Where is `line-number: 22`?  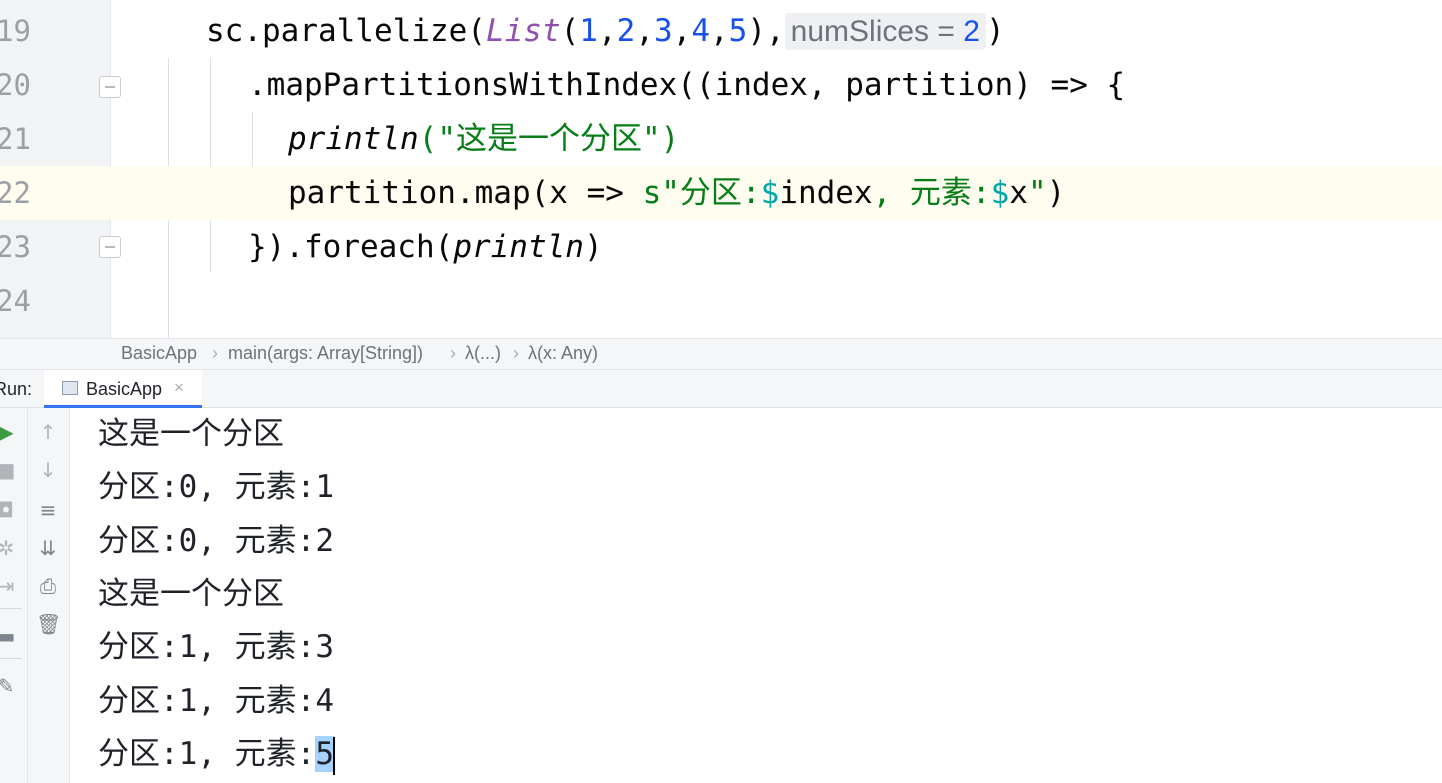
line-number: 22 is located at coordinates (15, 193).